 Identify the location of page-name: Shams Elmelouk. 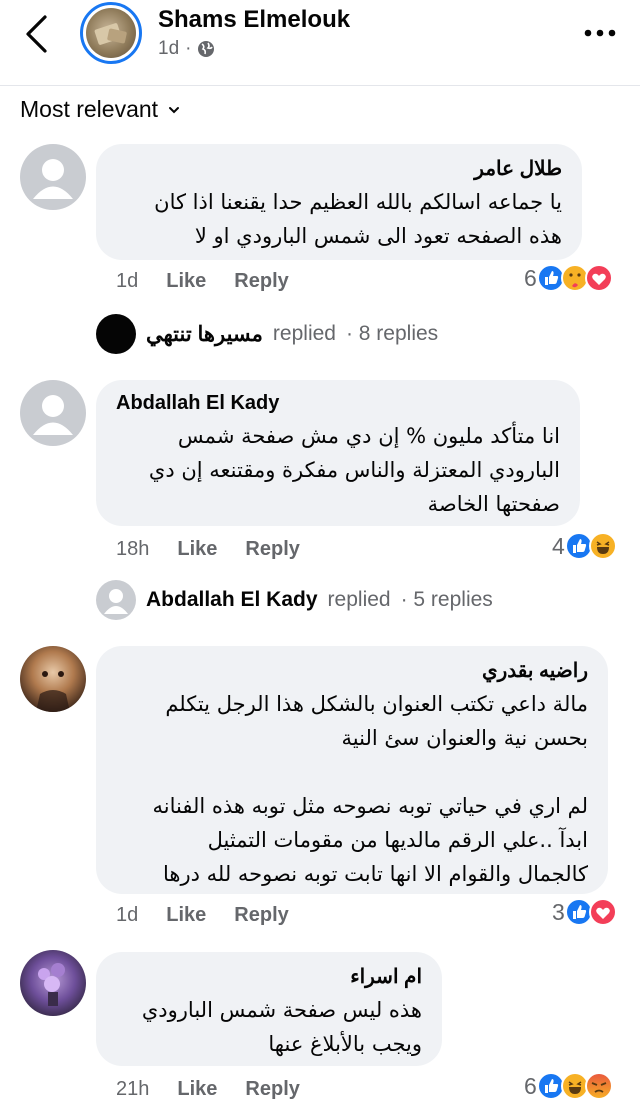
(254, 20).